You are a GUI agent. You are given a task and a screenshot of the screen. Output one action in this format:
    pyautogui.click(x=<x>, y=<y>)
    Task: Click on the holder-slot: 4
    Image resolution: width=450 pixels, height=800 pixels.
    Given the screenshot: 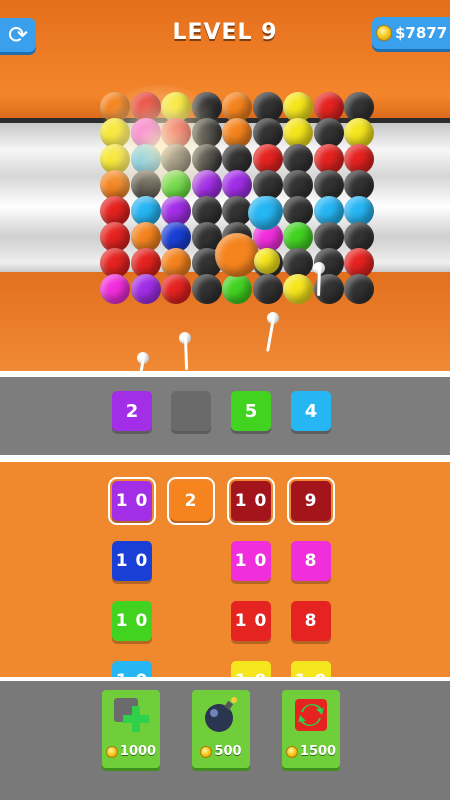 What is the action you would take?
    pyautogui.click(x=311, y=411)
    